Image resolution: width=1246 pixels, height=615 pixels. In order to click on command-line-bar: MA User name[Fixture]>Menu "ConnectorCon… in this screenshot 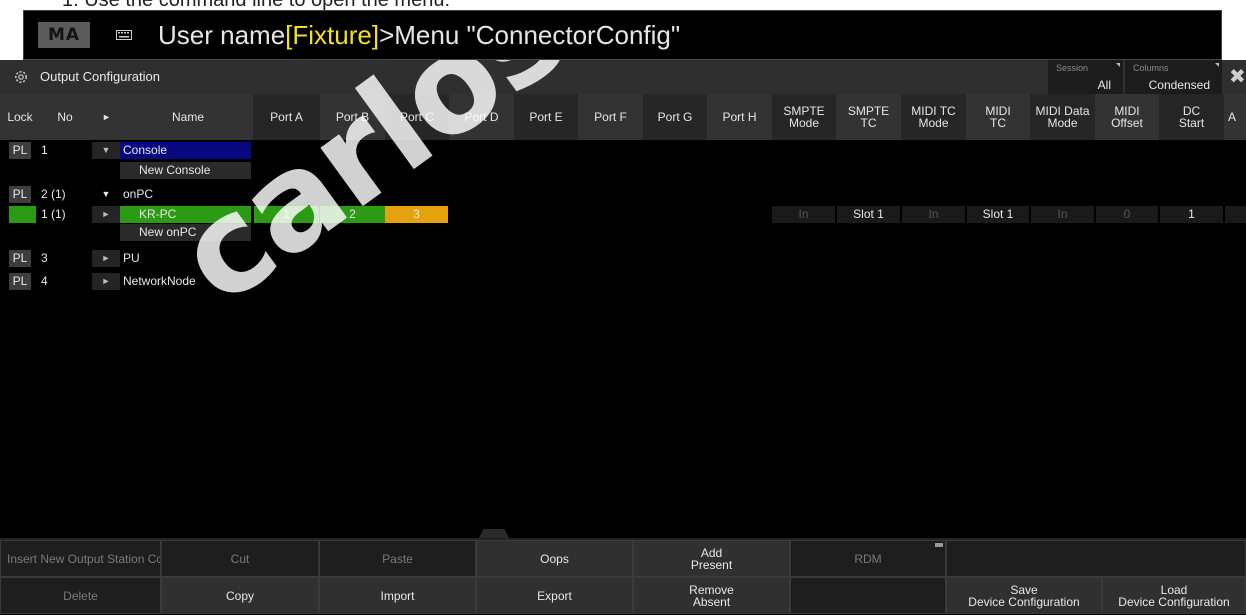, I will do `click(622, 35)`.